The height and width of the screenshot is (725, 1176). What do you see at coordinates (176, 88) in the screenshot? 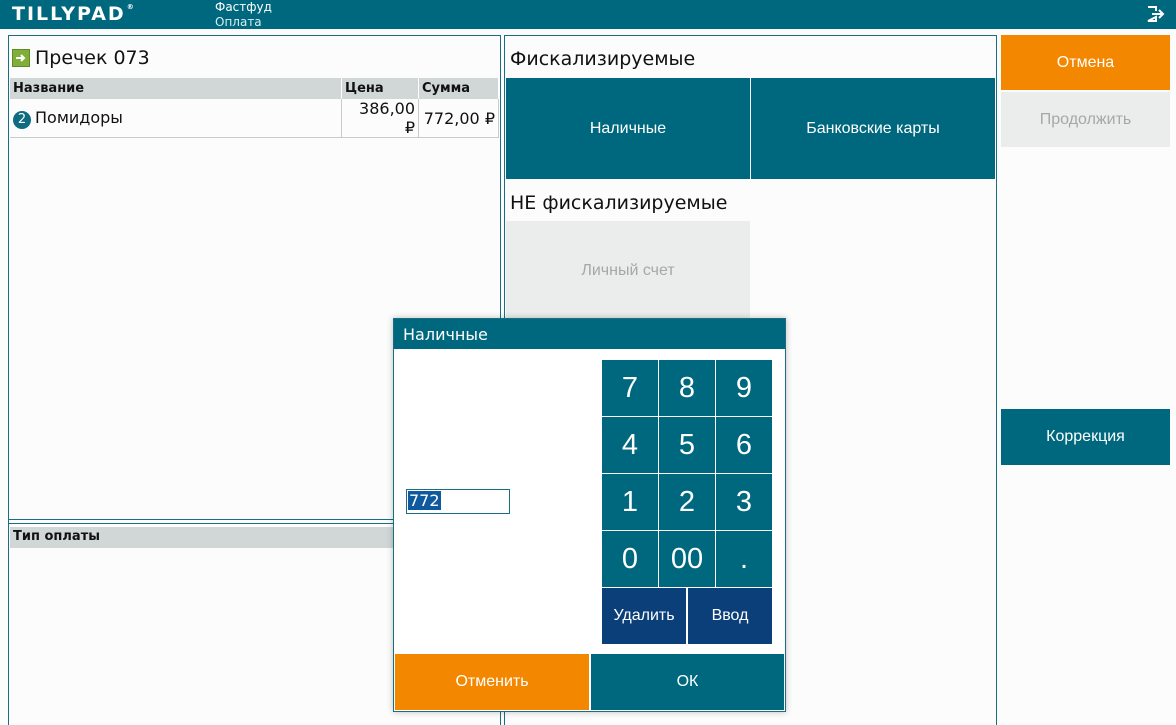
I see `column-name: Название` at bounding box center [176, 88].